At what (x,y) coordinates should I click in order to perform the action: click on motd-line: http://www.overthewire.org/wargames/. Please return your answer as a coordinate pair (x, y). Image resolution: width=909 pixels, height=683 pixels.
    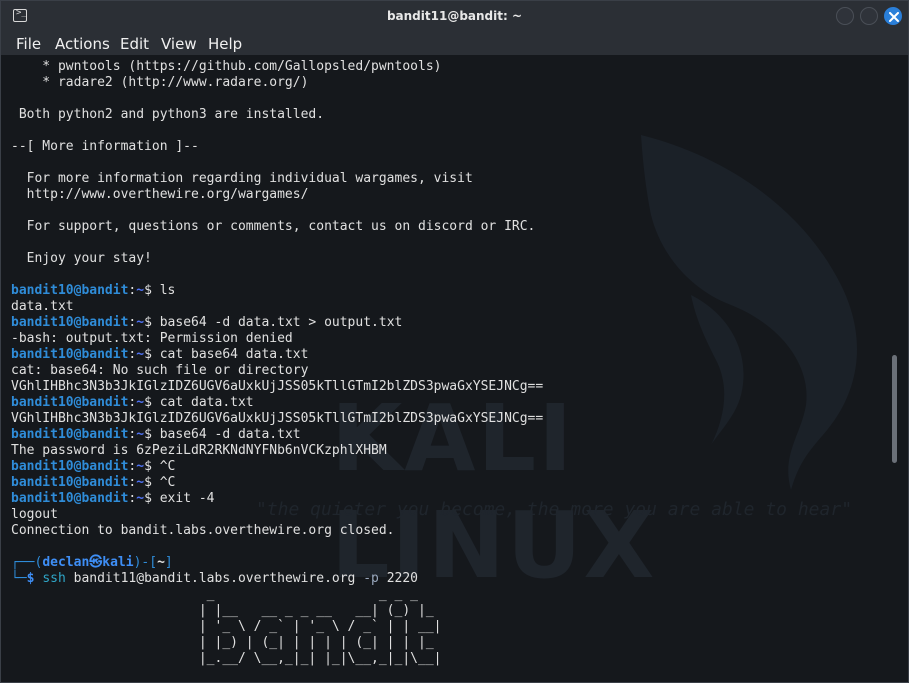
    Looking at the image, I should click on (160, 194).